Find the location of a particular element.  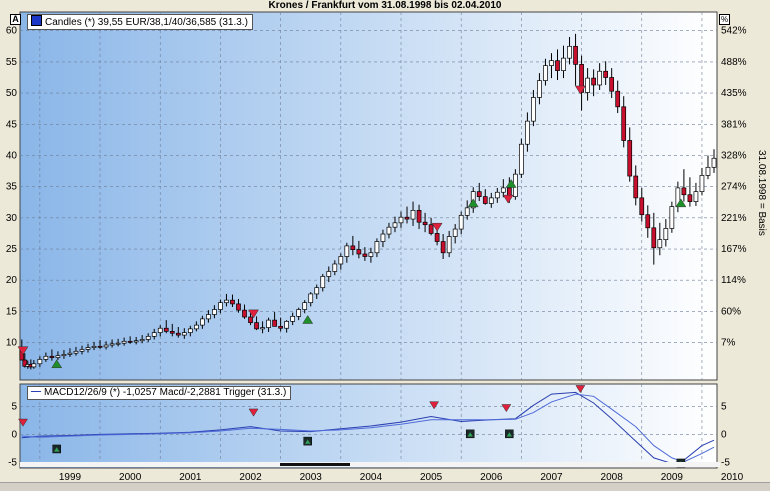

macd-y2-tick-label: 5 is located at coordinates (724, 406).